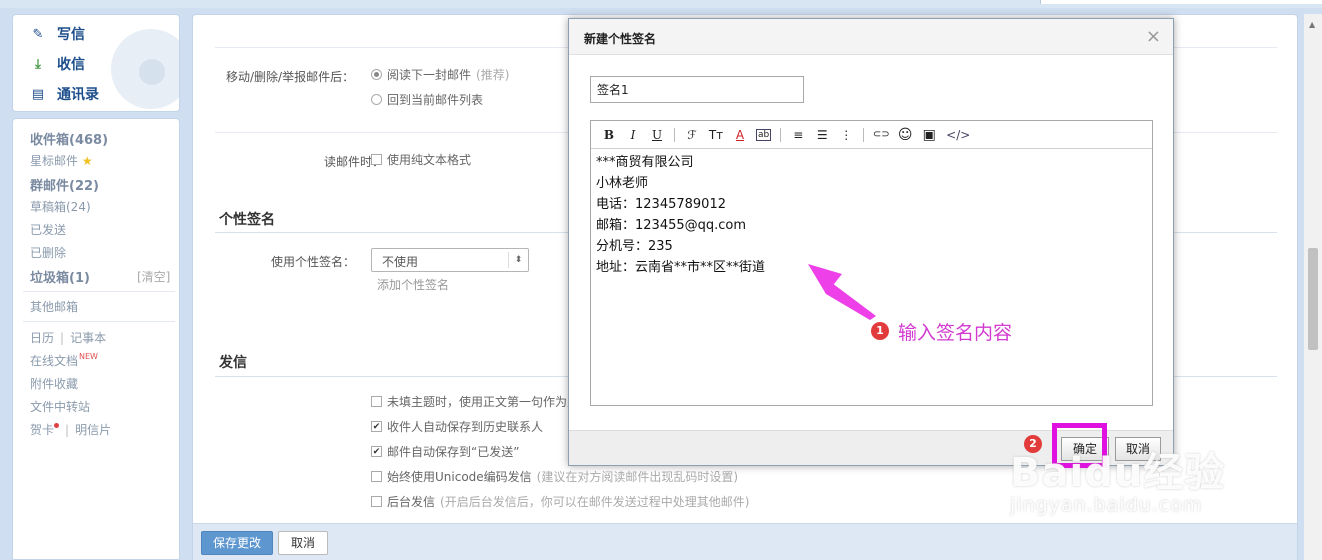 The width and height of the screenshot is (1322, 560). Describe the element at coordinates (1106, 505) in the screenshot. I see `watermark-url: jingyan.baidu.com` at that location.